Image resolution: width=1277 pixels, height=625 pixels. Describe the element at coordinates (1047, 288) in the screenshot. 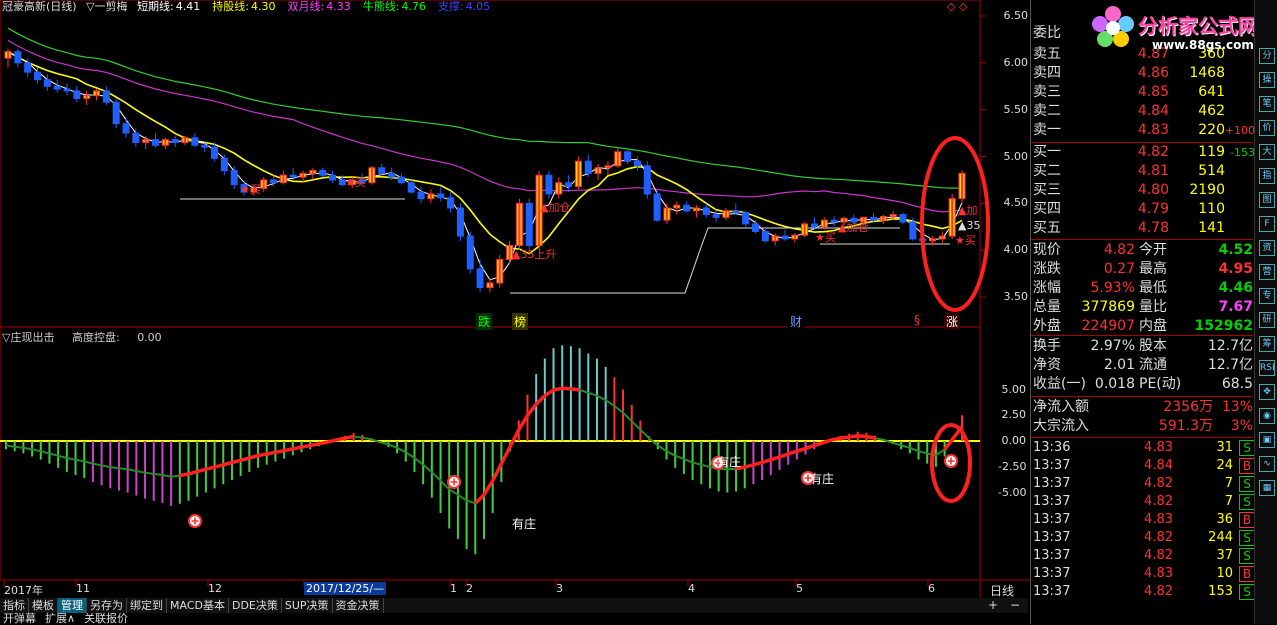

I see `stat-label: 涨幅` at that location.